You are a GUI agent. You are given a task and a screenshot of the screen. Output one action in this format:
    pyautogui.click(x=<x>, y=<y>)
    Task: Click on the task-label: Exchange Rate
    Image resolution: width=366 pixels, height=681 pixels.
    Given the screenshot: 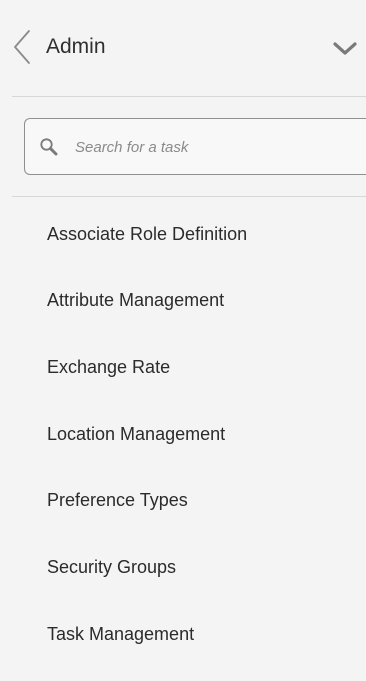 What is the action you would take?
    pyautogui.click(x=109, y=367)
    